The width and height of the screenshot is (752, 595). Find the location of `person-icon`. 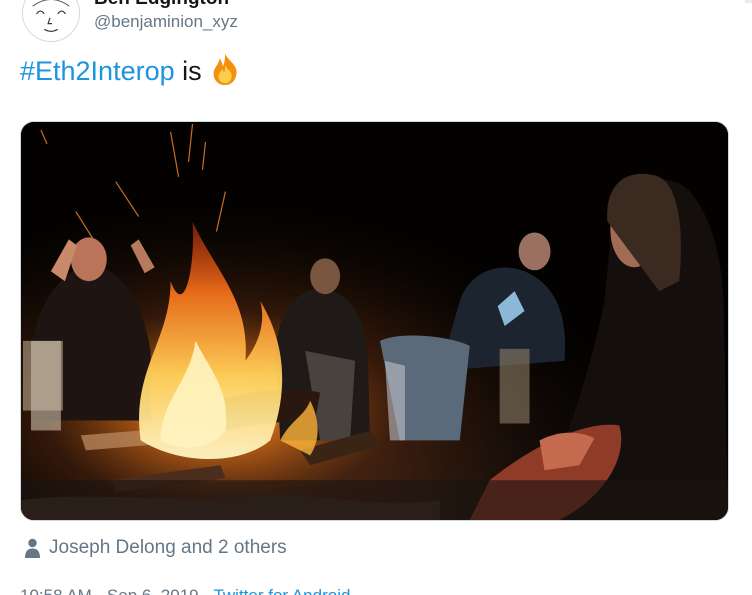

person-icon is located at coordinates (32, 548).